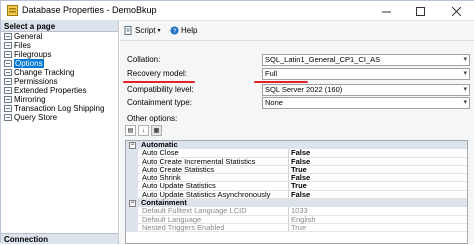  What do you see at coordinates (44, 72) in the screenshot?
I see `page-label: Change Tracking` at bounding box center [44, 72].